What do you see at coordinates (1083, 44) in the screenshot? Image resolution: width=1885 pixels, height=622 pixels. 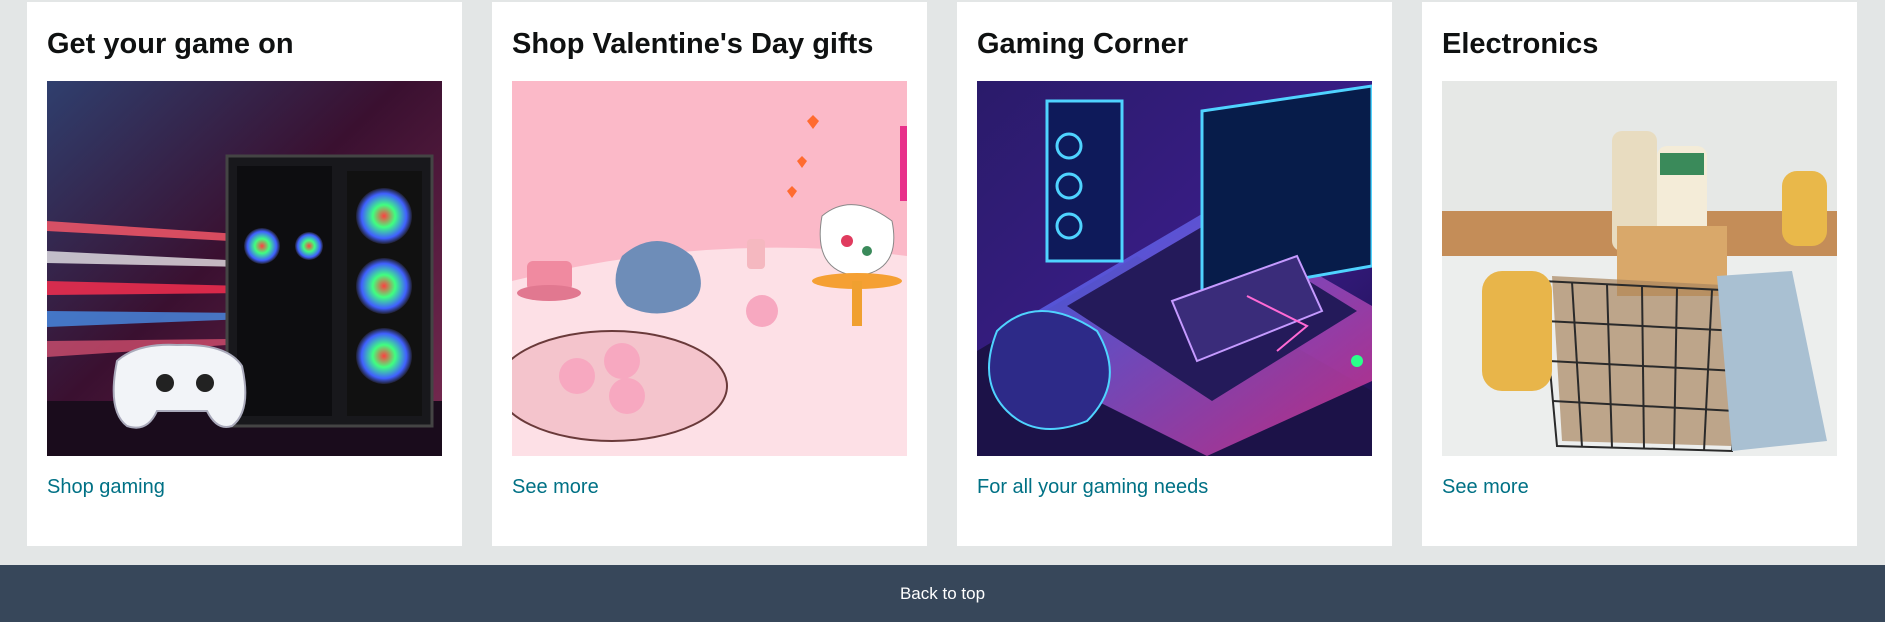 I see `card-title: Gaming Corner` at bounding box center [1083, 44].